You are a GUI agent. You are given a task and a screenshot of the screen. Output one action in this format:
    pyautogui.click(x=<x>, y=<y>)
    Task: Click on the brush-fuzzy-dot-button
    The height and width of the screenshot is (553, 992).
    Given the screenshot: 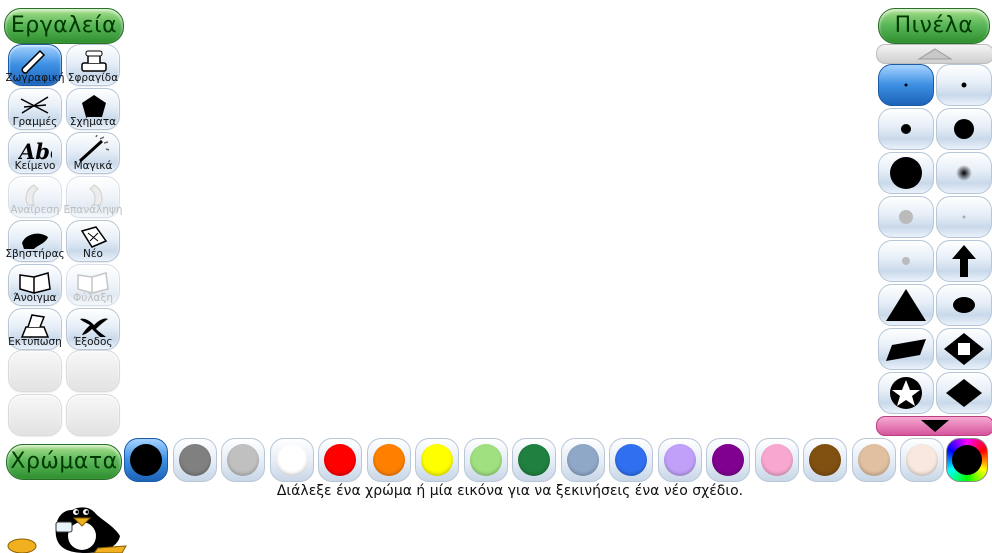 What is the action you would take?
    pyautogui.click(x=964, y=173)
    